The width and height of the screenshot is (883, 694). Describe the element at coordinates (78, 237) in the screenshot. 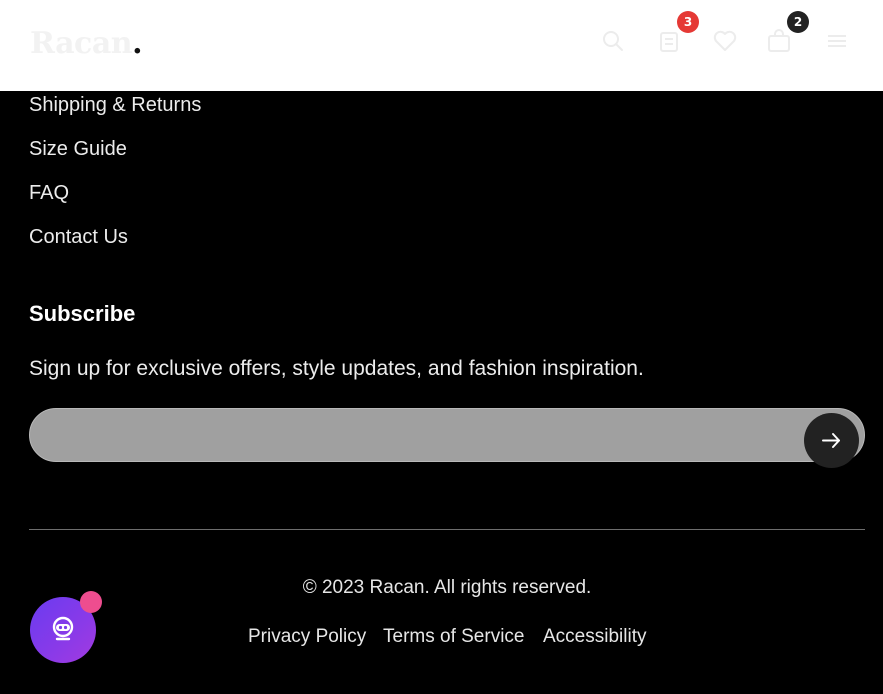

I see `footer-link-contact-us: Contact Us` at that location.